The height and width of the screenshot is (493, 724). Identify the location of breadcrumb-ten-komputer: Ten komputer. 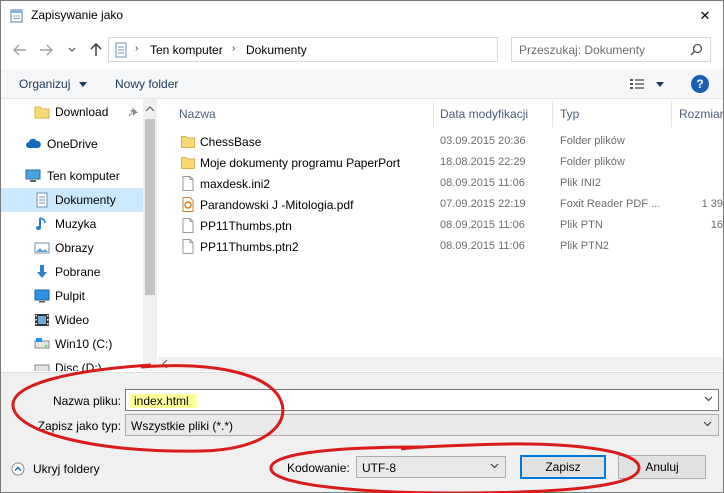
(186, 50).